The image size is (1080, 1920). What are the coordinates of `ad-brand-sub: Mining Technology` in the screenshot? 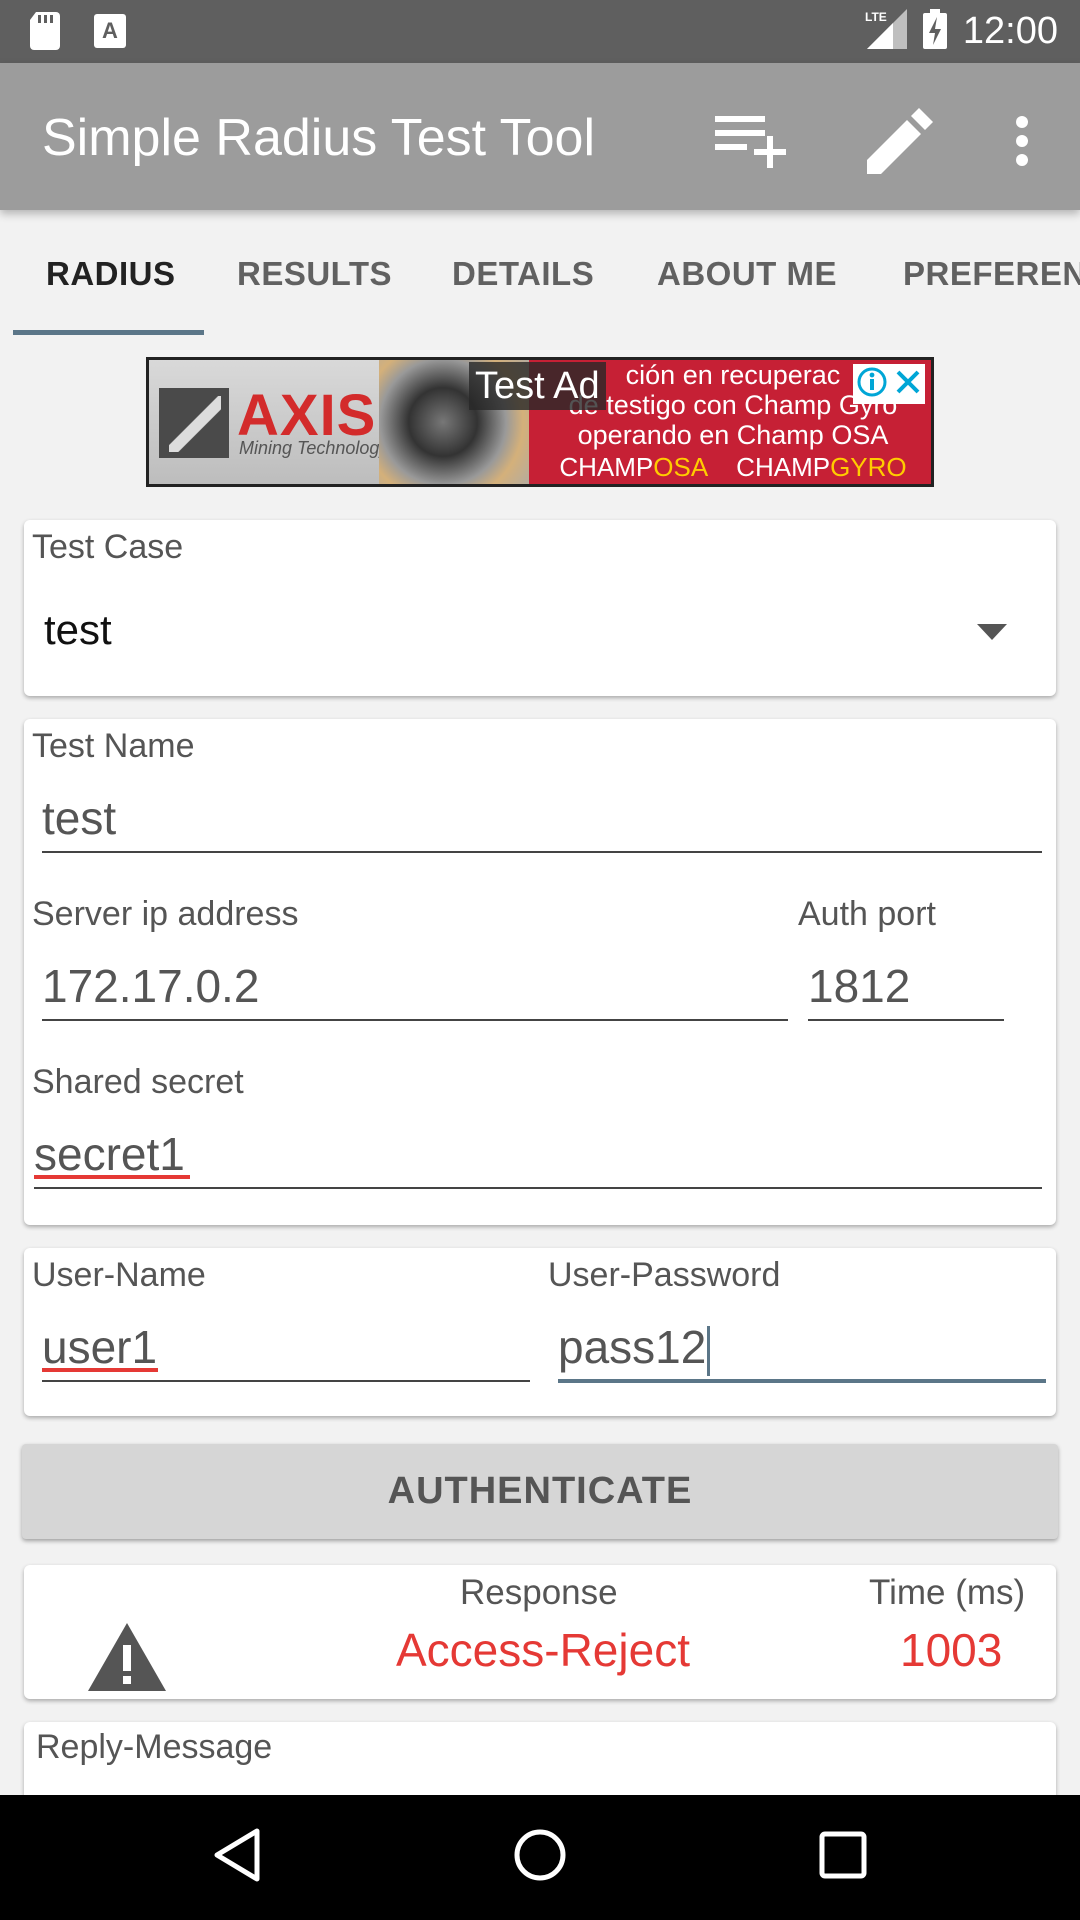 It's located at (314, 448).